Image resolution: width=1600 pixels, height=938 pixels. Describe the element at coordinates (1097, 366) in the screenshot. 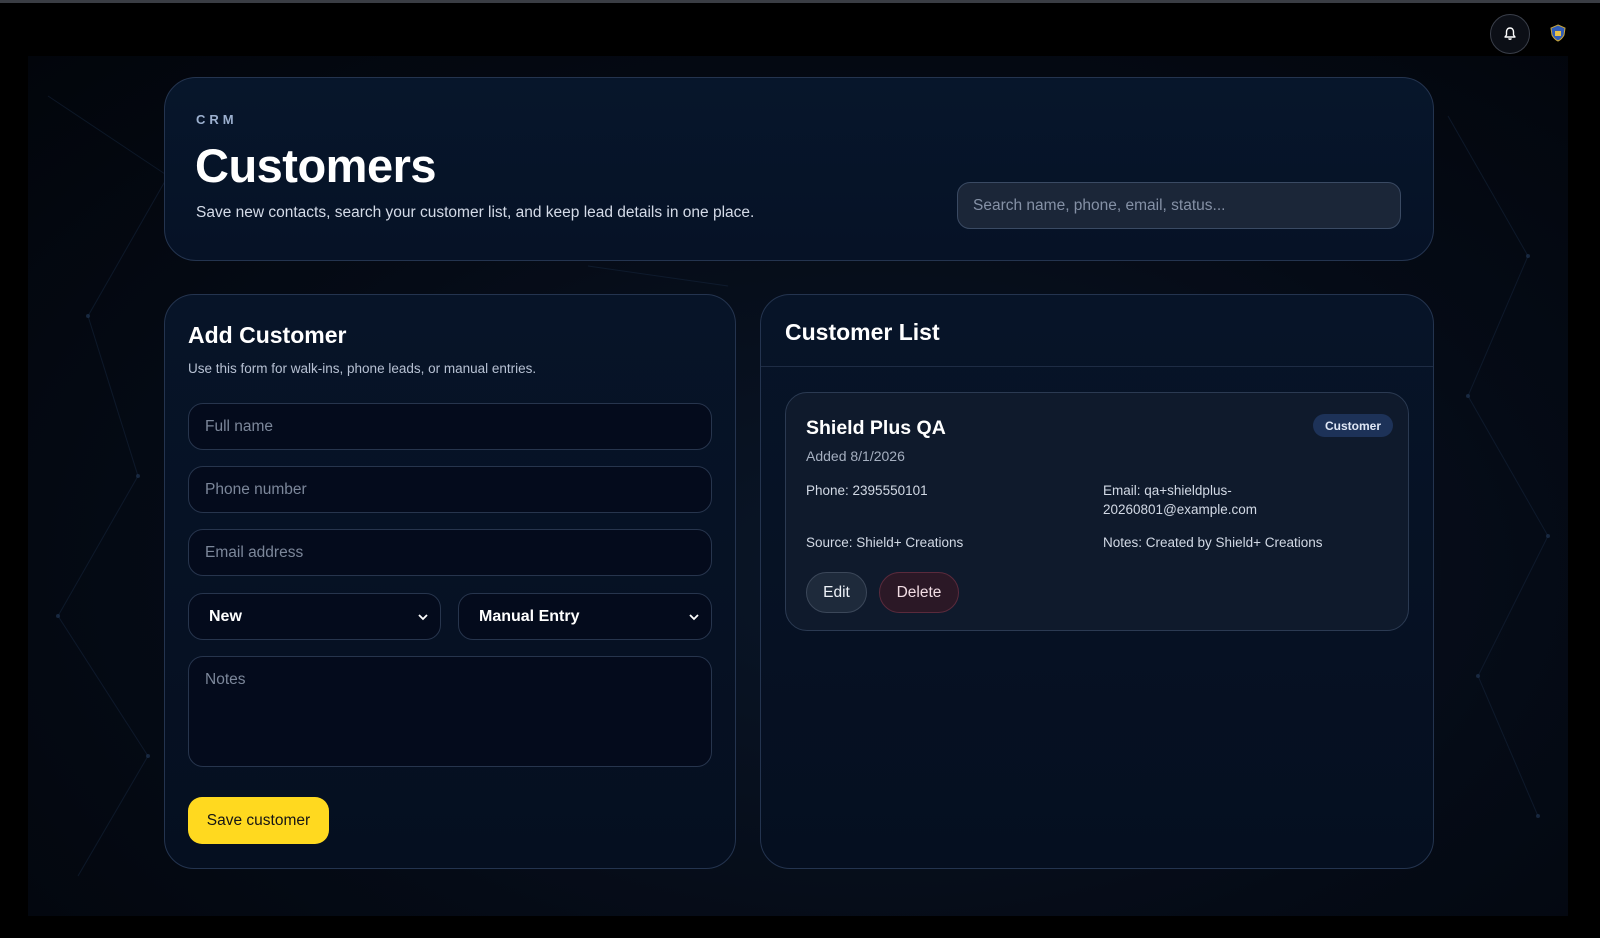

I see `panel-divider` at that location.